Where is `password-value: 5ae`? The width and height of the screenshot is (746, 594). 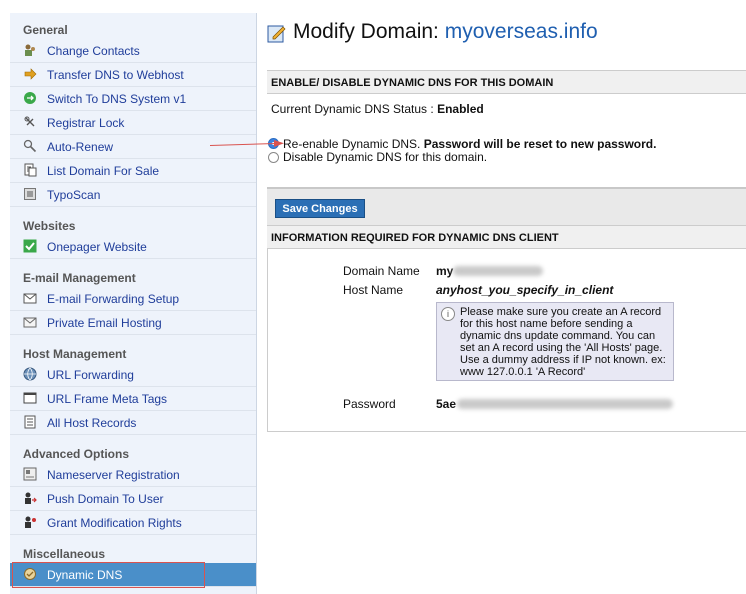 password-value: 5ae is located at coordinates (446, 404).